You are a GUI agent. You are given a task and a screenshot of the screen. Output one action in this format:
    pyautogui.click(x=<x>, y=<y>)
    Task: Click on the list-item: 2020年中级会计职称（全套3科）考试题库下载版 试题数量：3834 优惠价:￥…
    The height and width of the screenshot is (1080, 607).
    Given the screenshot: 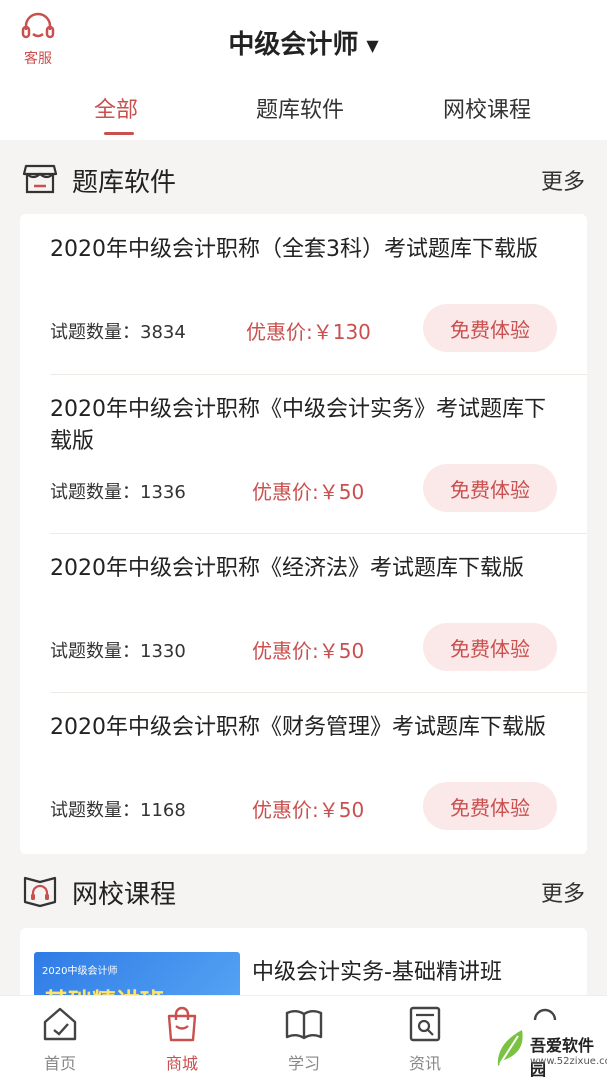 What is the action you would take?
    pyautogui.click(x=303, y=294)
    